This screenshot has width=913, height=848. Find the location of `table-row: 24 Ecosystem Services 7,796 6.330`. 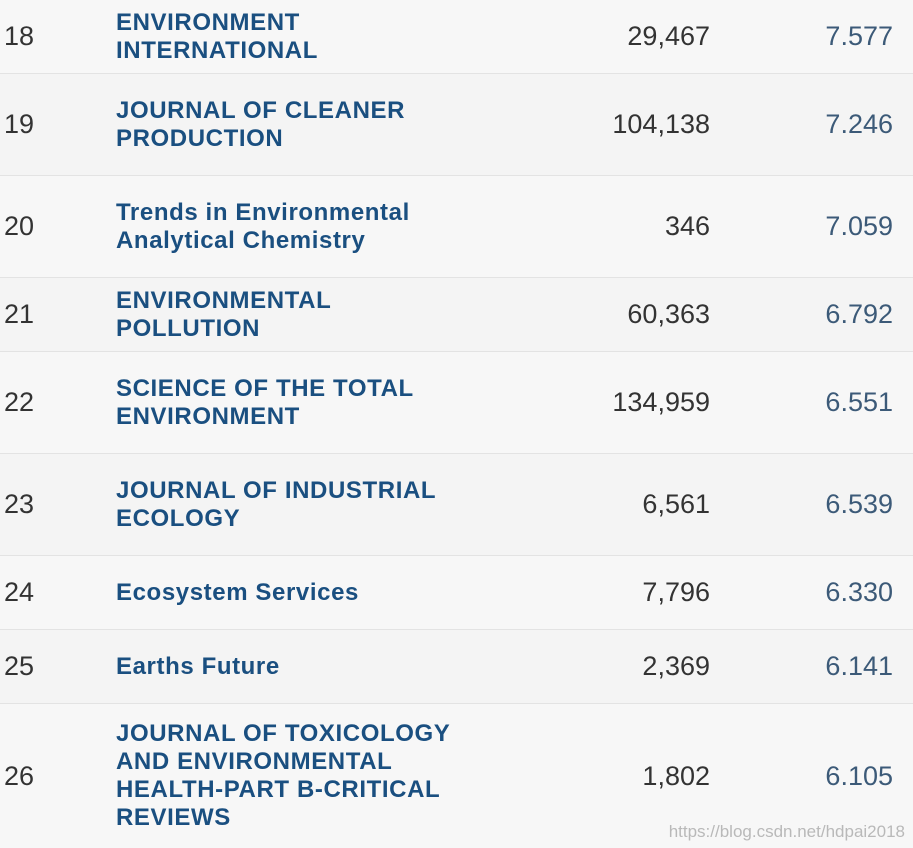

table-row: 24 Ecosystem Services 7,796 6.330 is located at coordinates (456, 593).